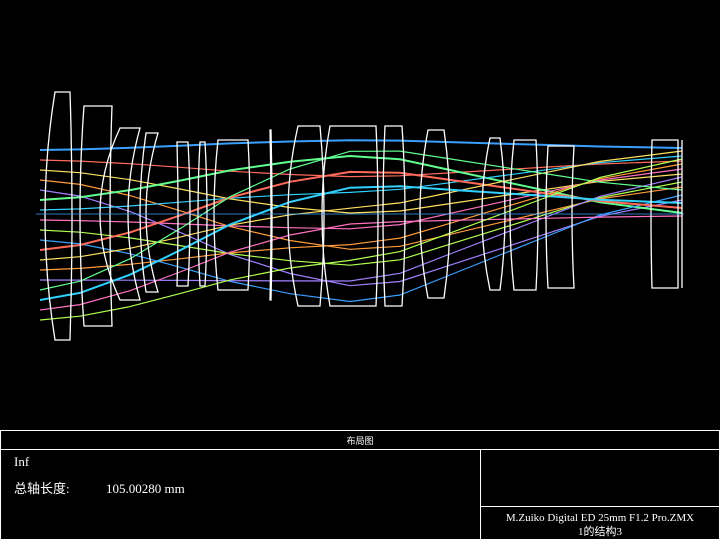 The height and width of the screenshot is (540, 720). What do you see at coordinates (600, 531) in the screenshot?
I see `configuration-label: 1的结构3` at bounding box center [600, 531].